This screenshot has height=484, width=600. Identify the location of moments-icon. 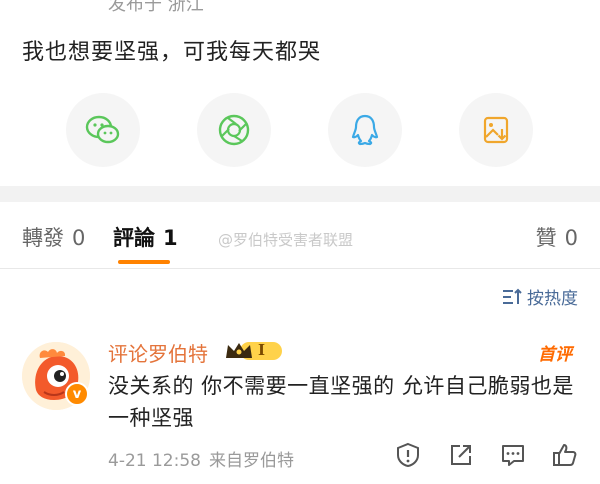
(234, 130).